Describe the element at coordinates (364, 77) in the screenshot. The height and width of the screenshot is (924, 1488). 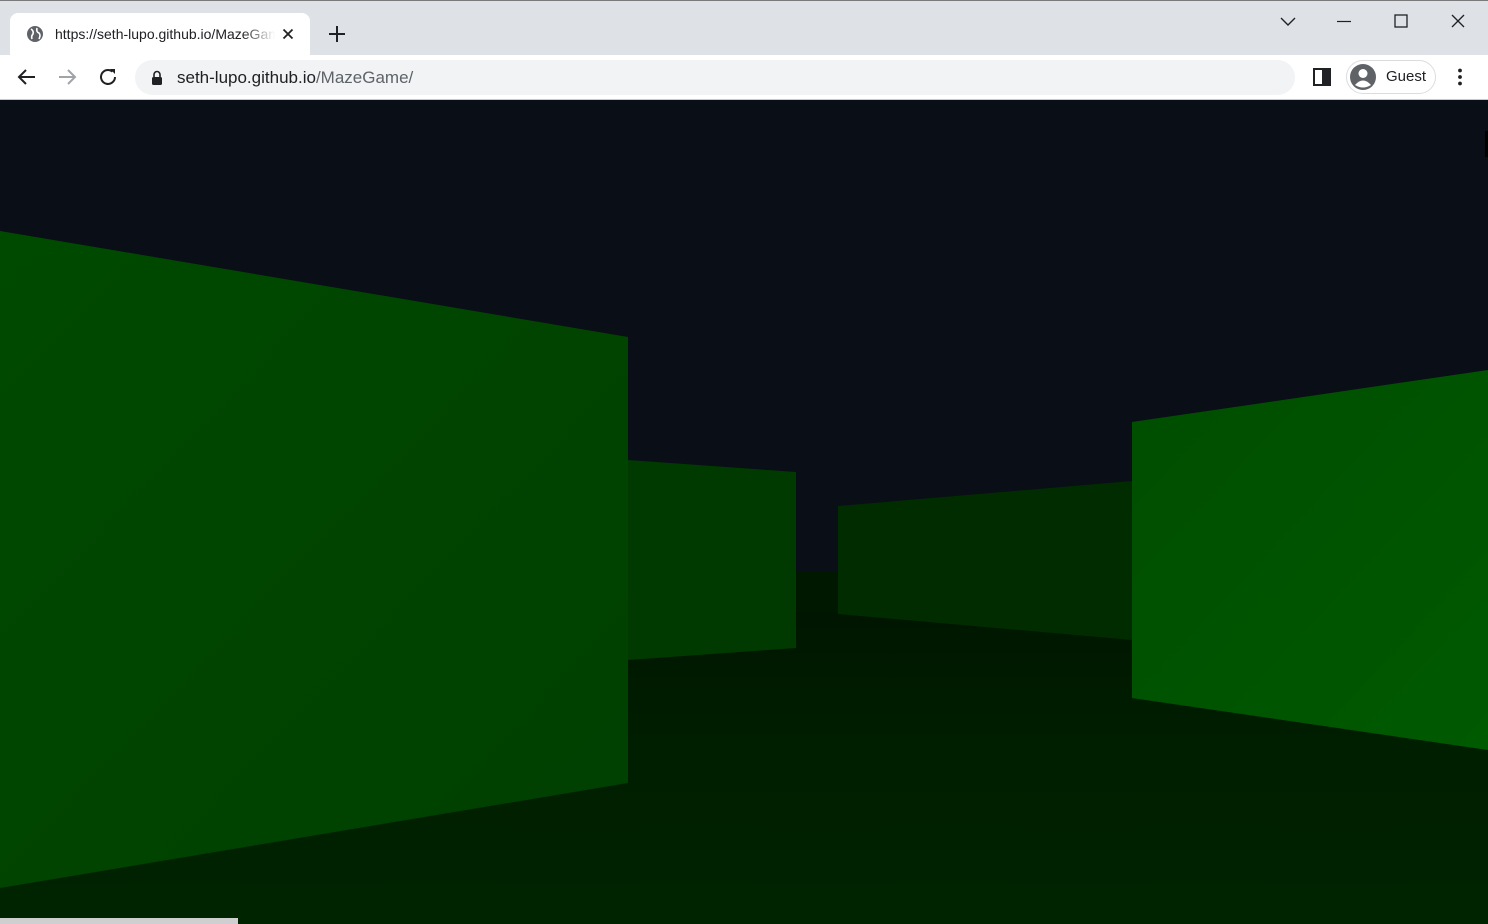
I see `url-path: /MazeGame/` at that location.